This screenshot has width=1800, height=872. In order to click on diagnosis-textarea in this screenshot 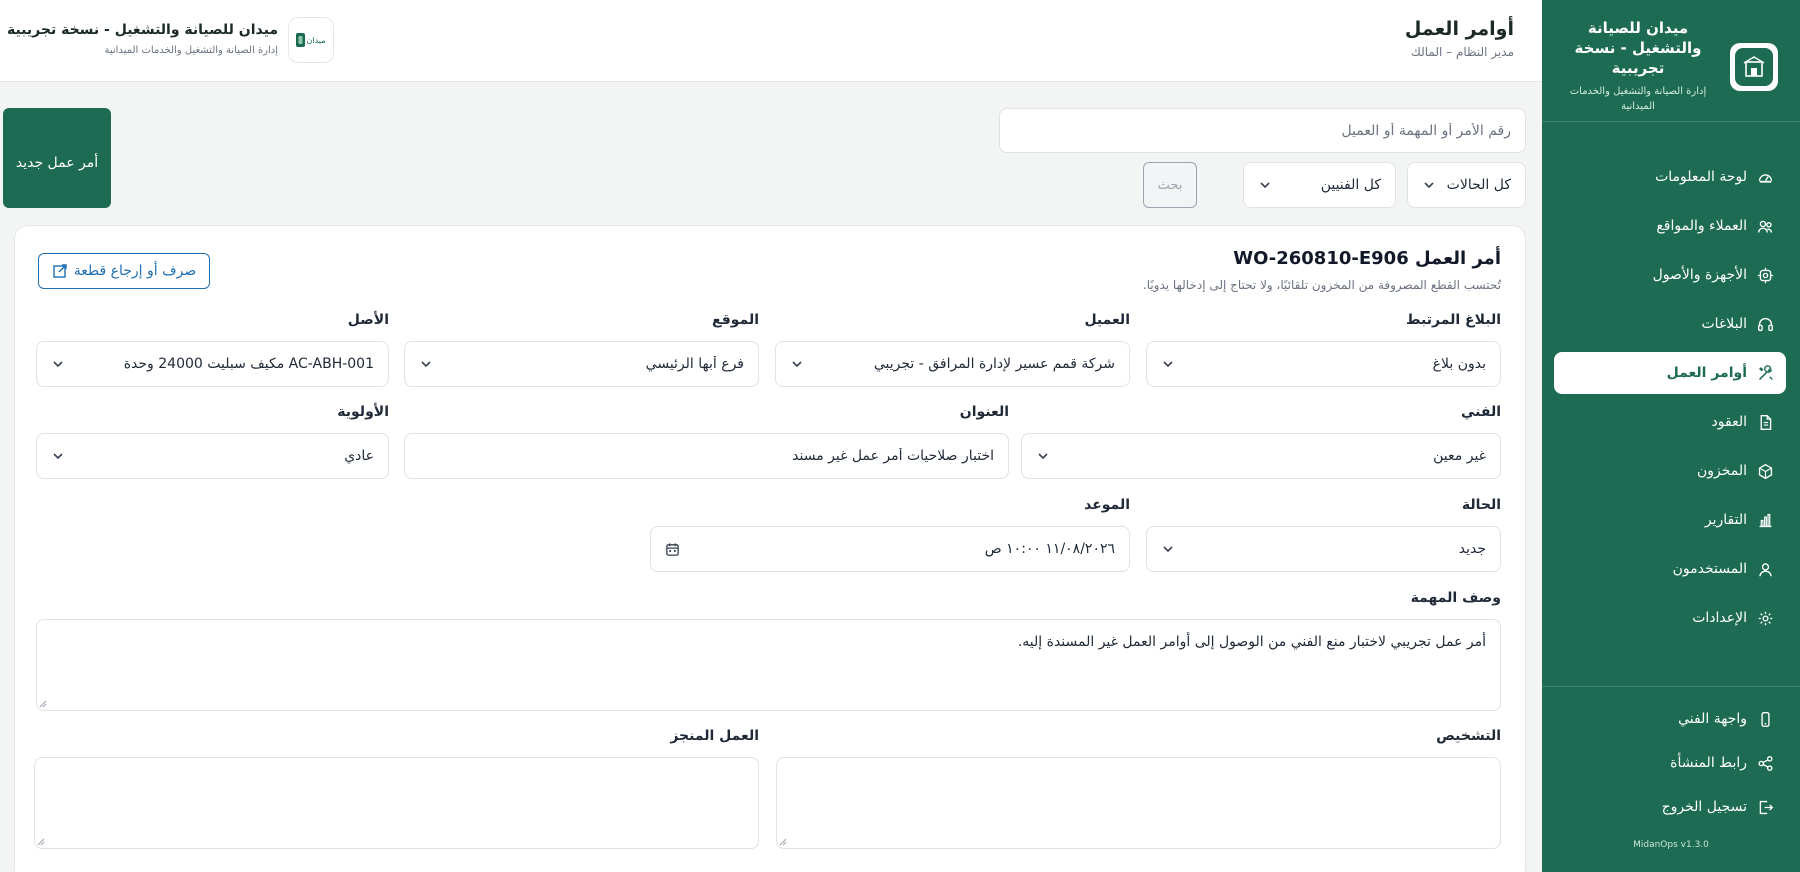, I will do `click(1138, 803)`.